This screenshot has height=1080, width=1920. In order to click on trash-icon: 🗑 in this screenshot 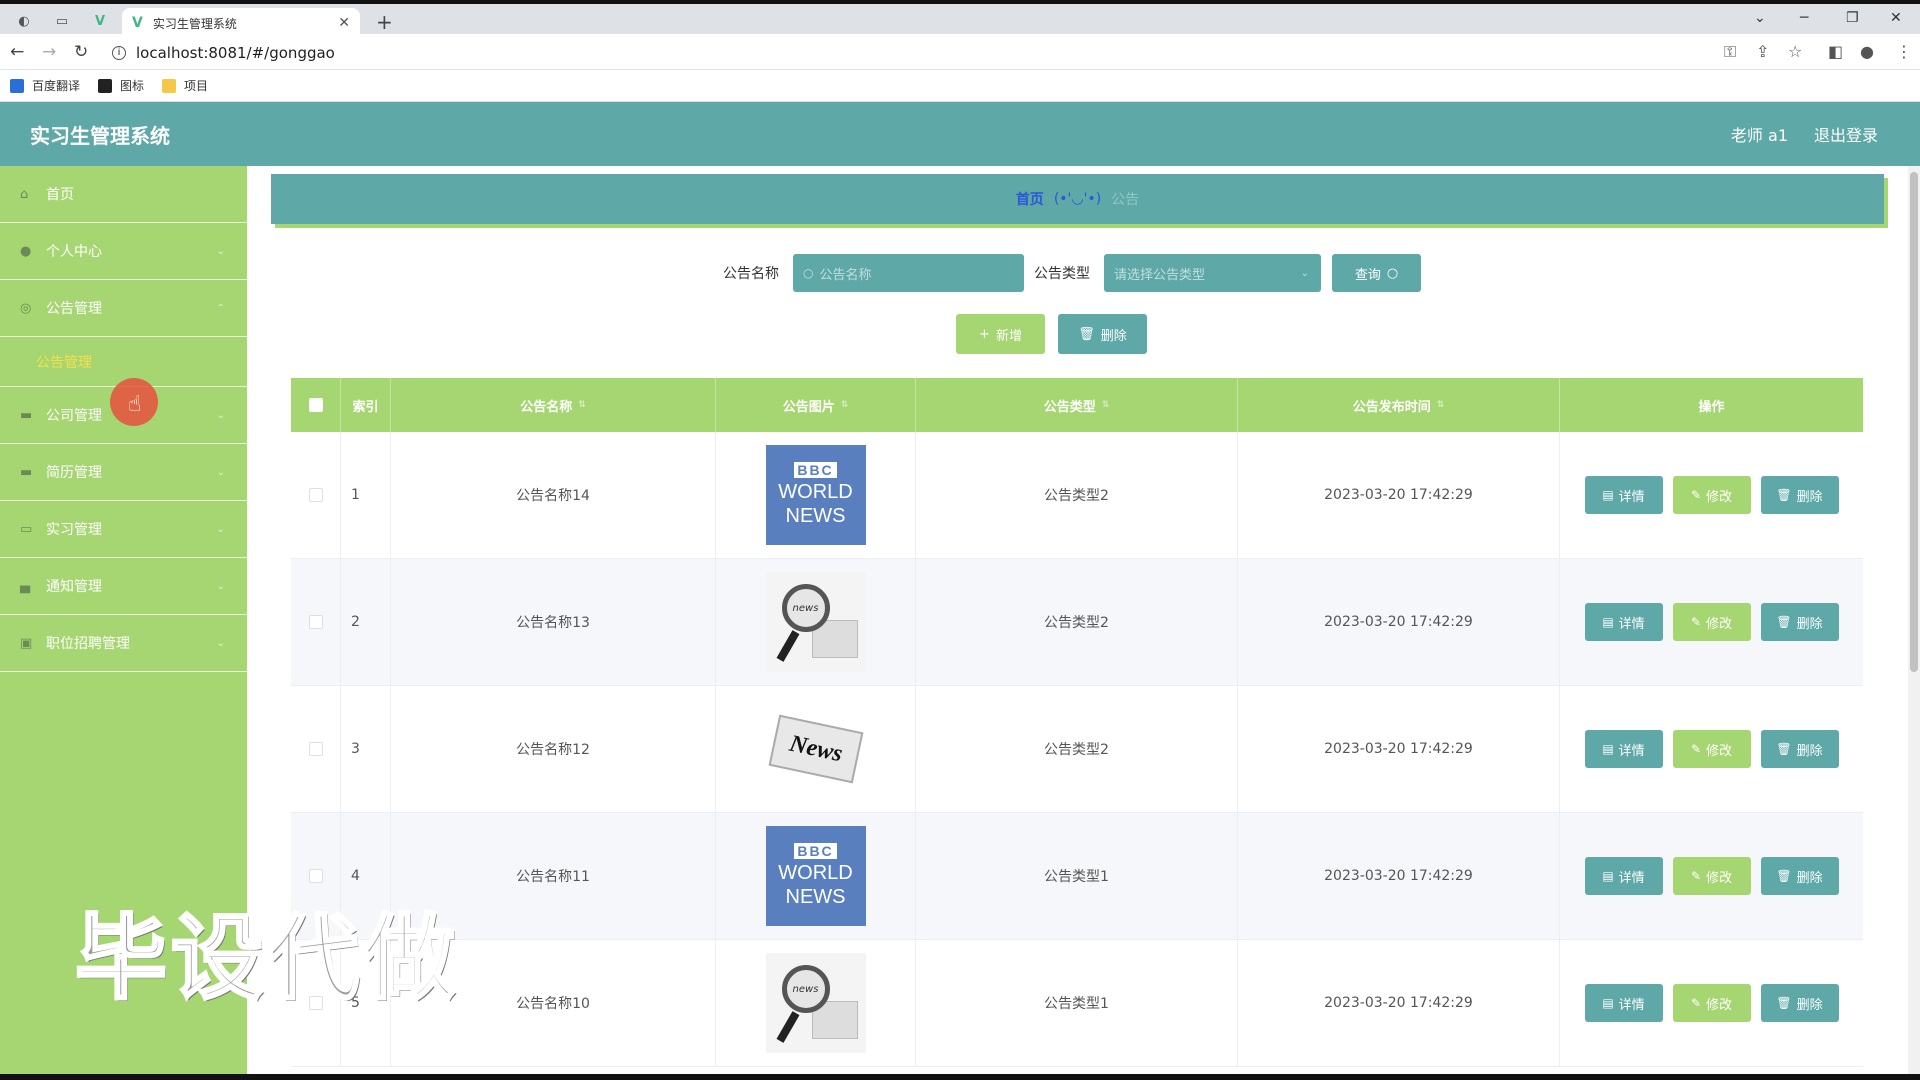, I will do `click(1784, 622)`.